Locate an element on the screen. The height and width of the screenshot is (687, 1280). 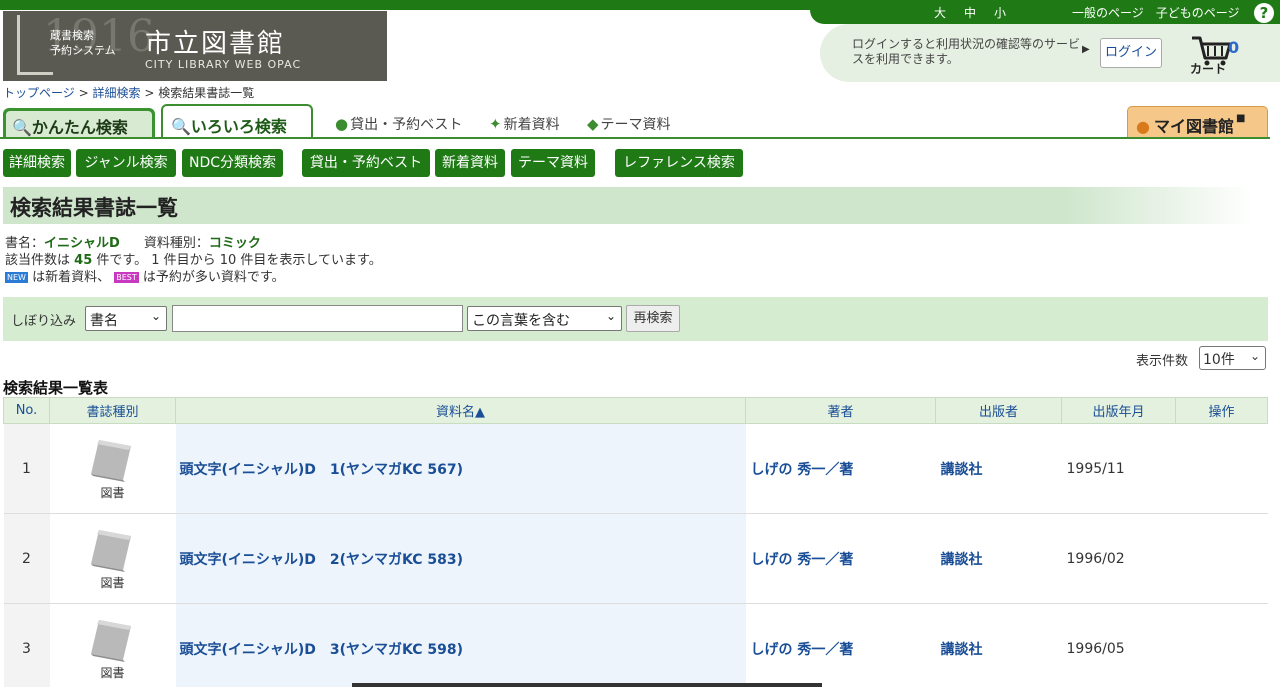
breadcrumb: トップページ > 詳細検索 > 検索結果書誌一覧 is located at coordinates (129, 93).